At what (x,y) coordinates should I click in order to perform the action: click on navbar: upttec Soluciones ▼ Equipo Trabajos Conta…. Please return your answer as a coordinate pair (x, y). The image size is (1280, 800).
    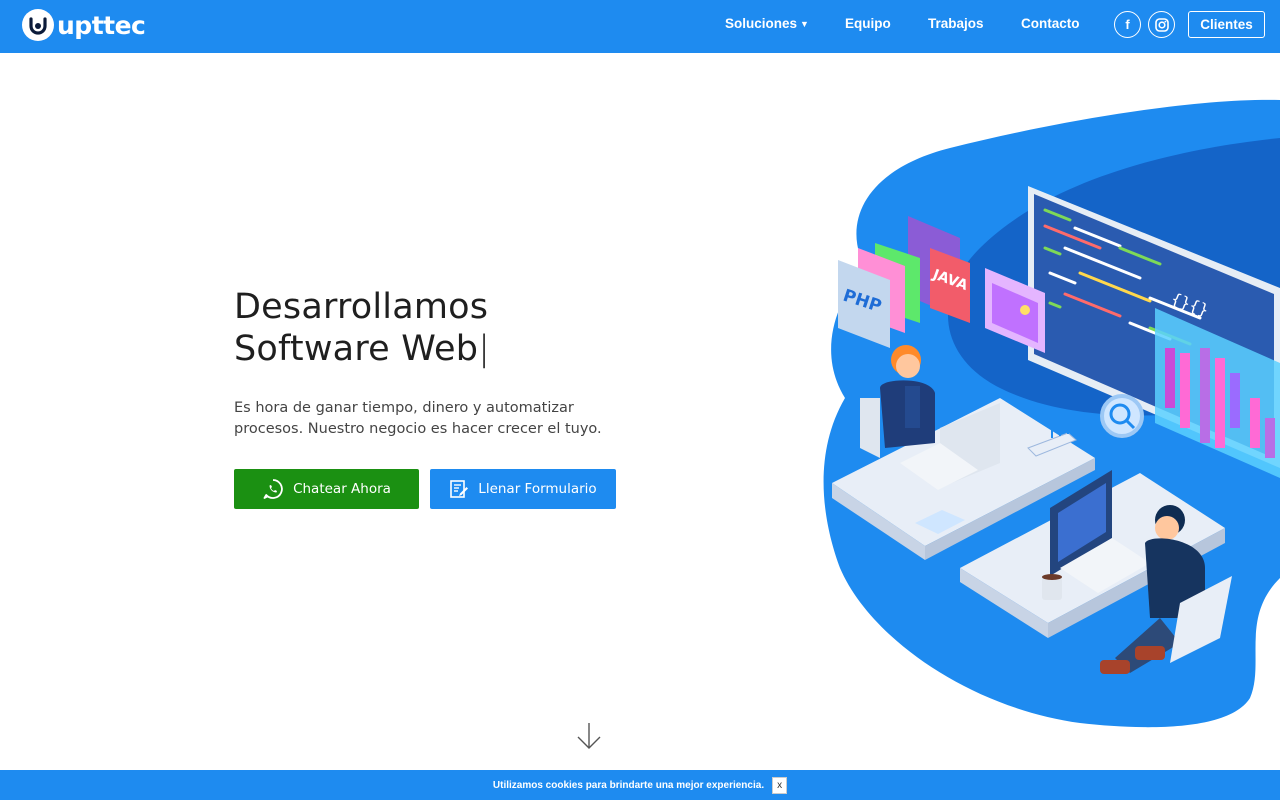
    Looking at the image, I should click on (640, 26).